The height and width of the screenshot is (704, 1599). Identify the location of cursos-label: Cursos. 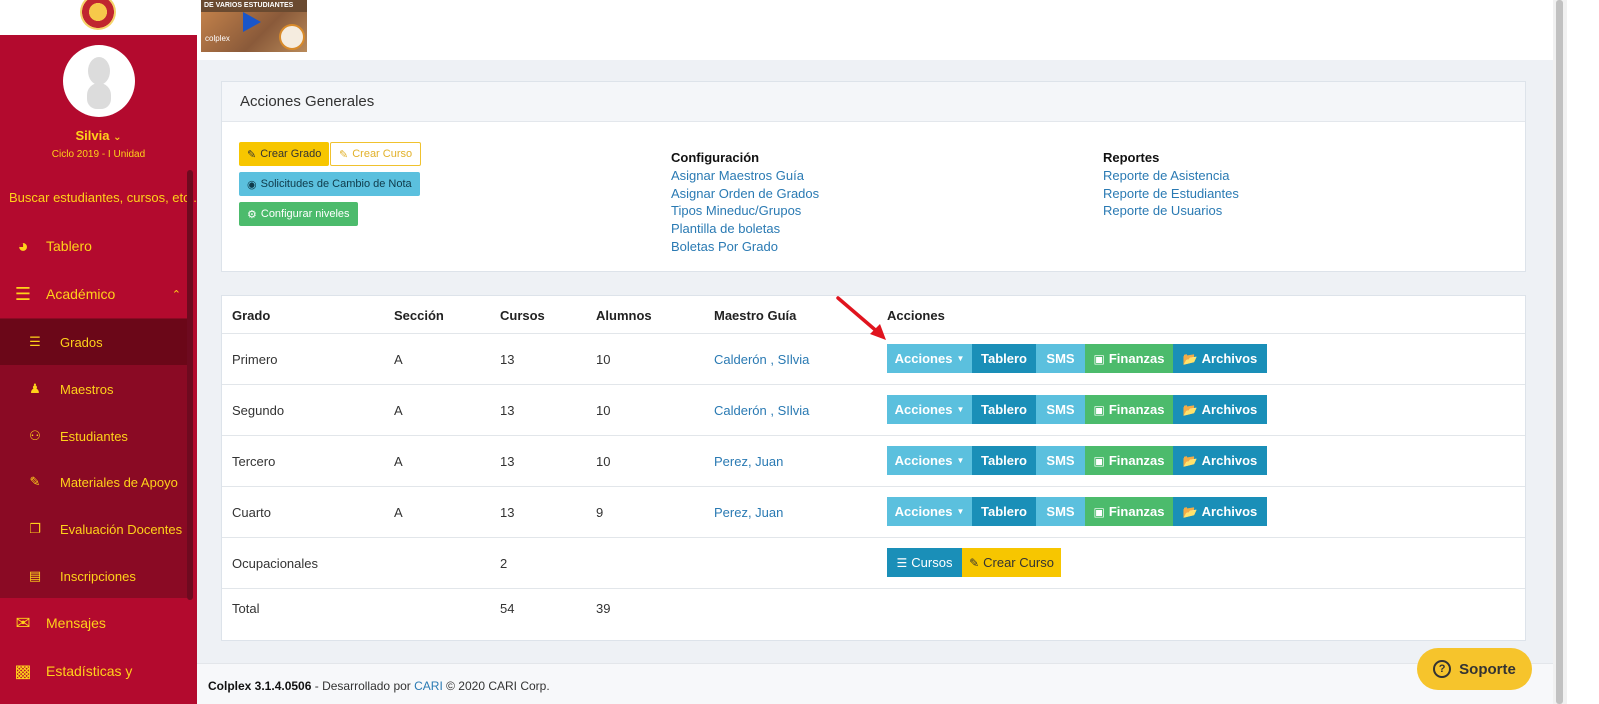
(932, 562).